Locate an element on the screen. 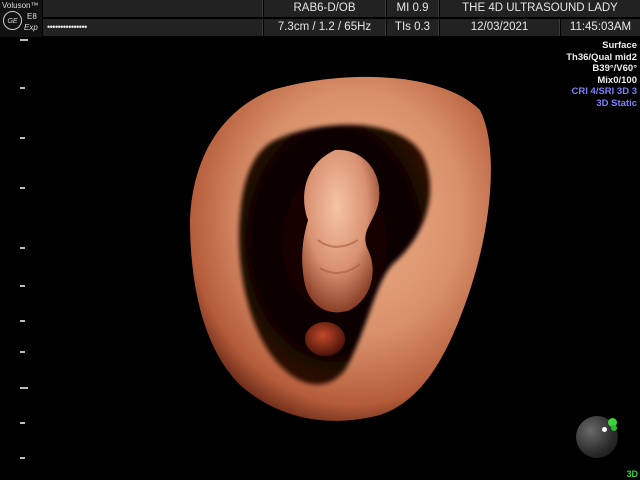 Image resolution: width=640 pixels, height=480 pixels. render-mode-label: Surface is located at coordinates (619, 45).